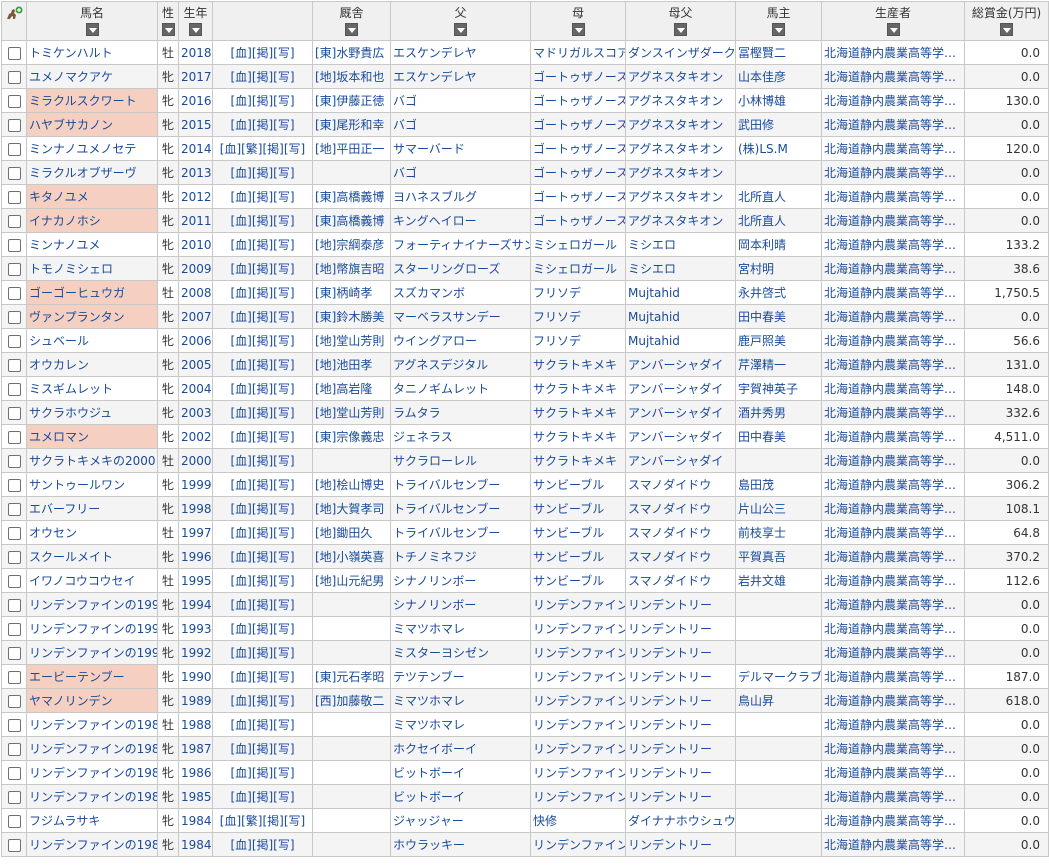 This screenshot has height=867, width=1049. I want to click on header-horse-add, so click(14, 21).